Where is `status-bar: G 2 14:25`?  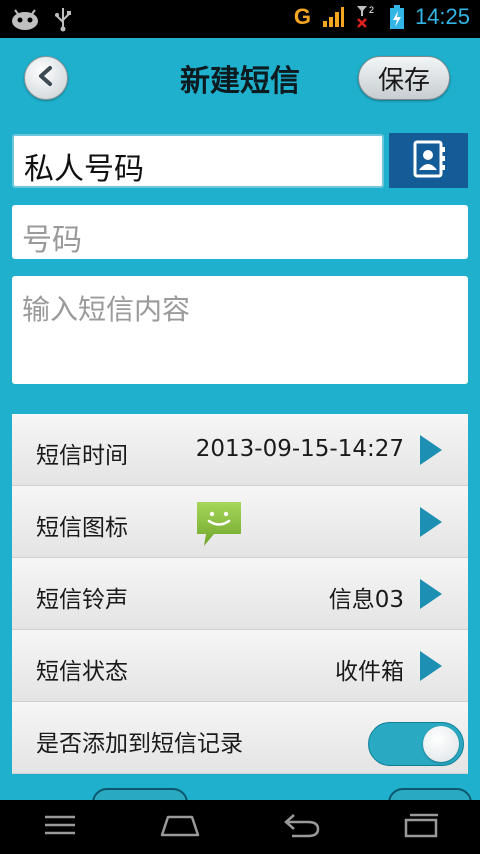
status-bar: G 2 14:25 is located at coordinates (240, 19).